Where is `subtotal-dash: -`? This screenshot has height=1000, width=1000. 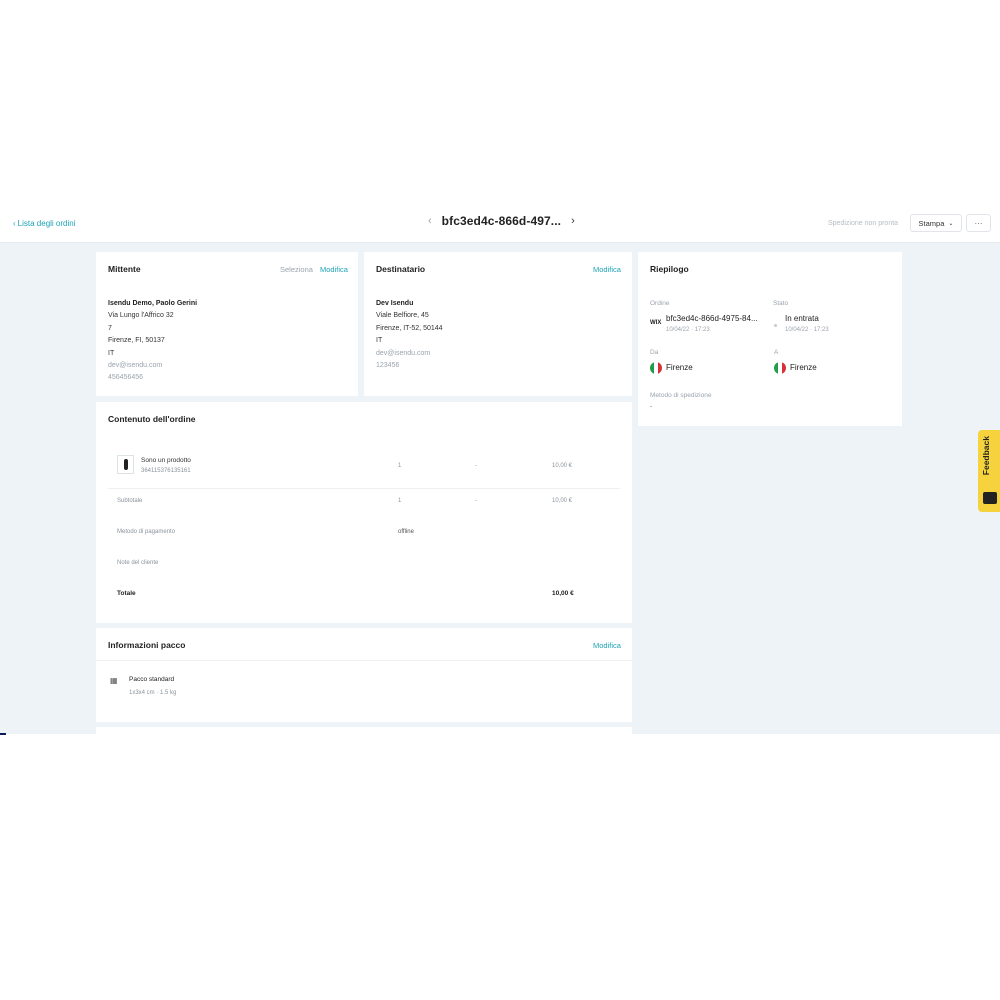 subtotal-dash: - is located at coordinates (476, 501).